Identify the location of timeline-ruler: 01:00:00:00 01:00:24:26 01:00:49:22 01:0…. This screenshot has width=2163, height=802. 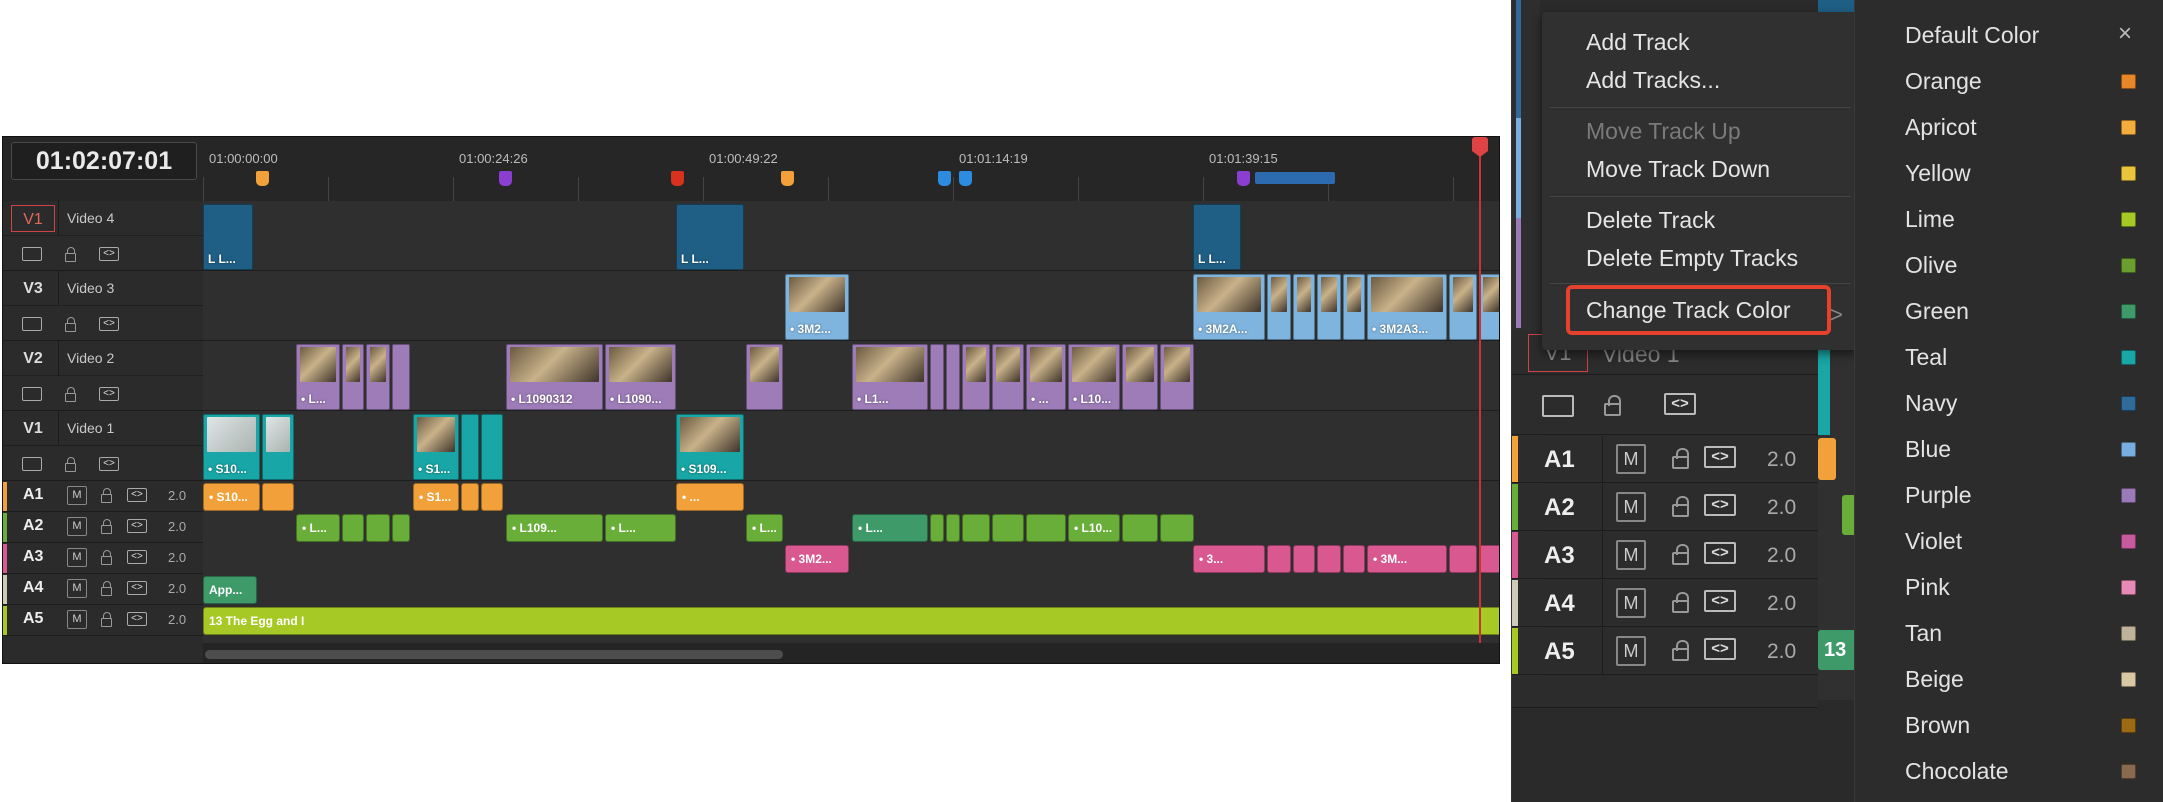
(851, 169).